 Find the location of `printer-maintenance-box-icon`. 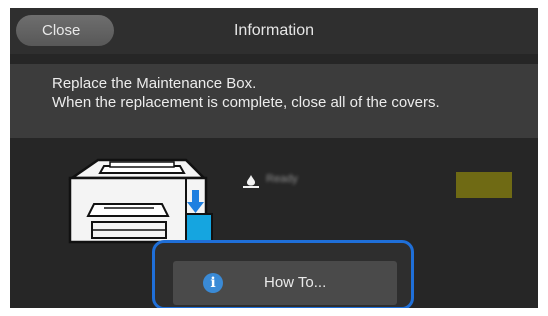

printer-maintenance-box-icon is located at coordinates (138, 202).